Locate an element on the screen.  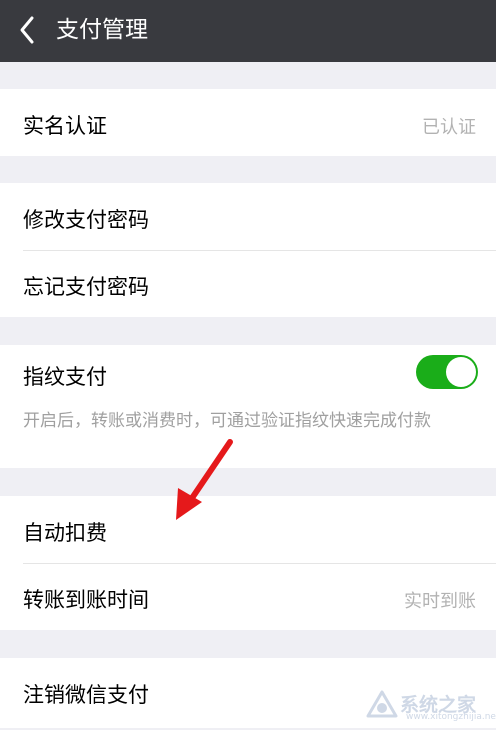
forgot-password-label: 忘记支付密码 is located at coordinates (86, 287).